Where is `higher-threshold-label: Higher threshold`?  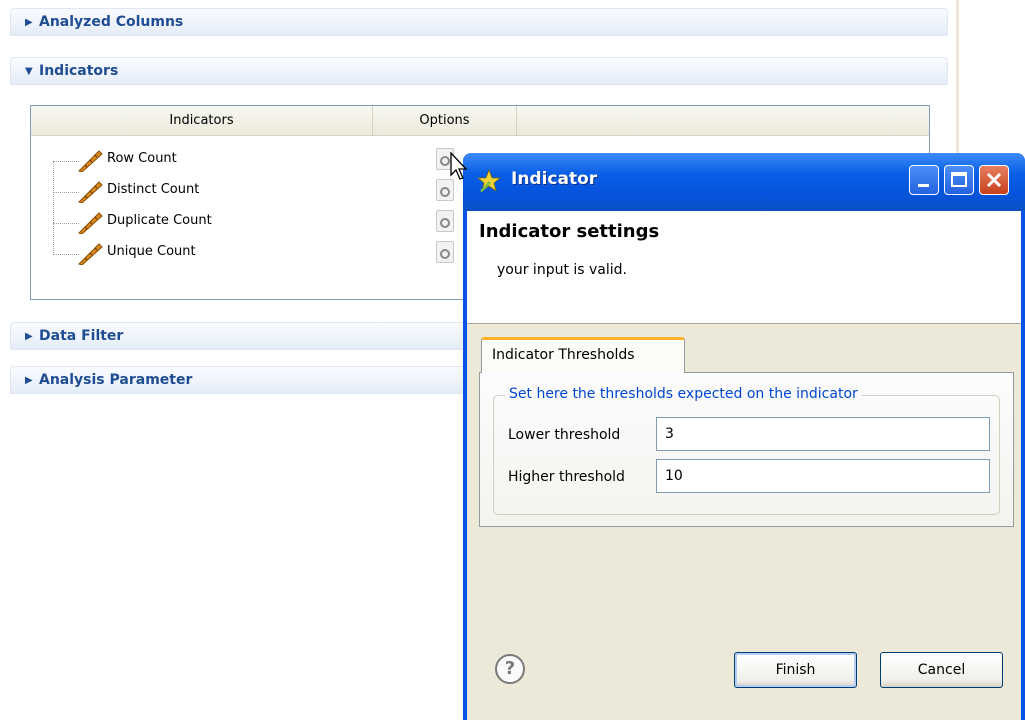 higher-threshold-label: Higher threshold is located at coordinates (566, 477).